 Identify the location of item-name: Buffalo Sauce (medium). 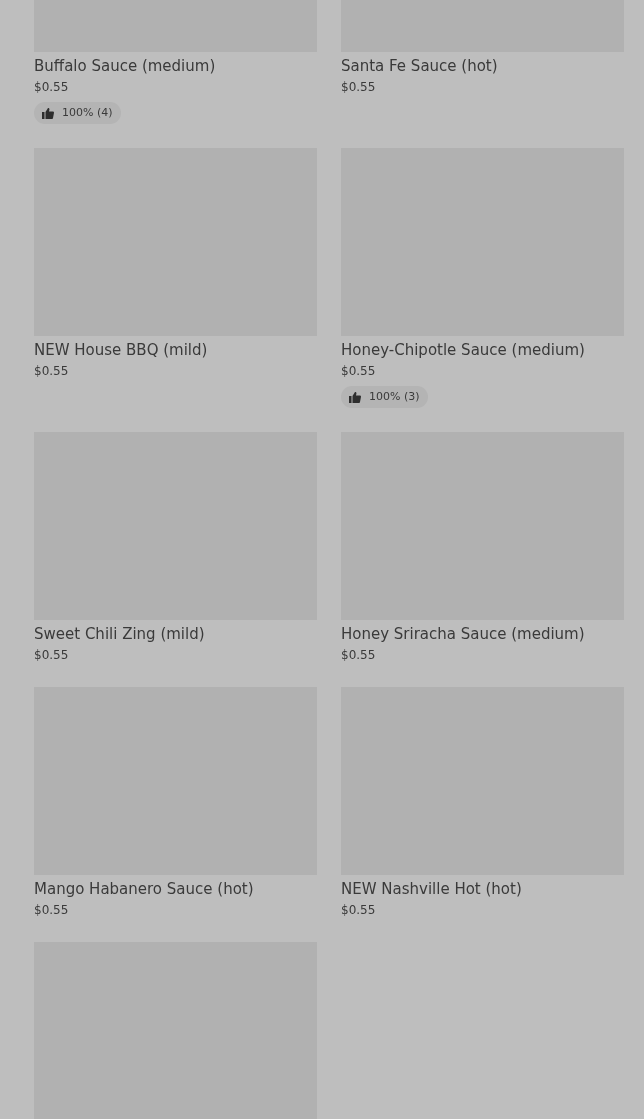
(125, 66).